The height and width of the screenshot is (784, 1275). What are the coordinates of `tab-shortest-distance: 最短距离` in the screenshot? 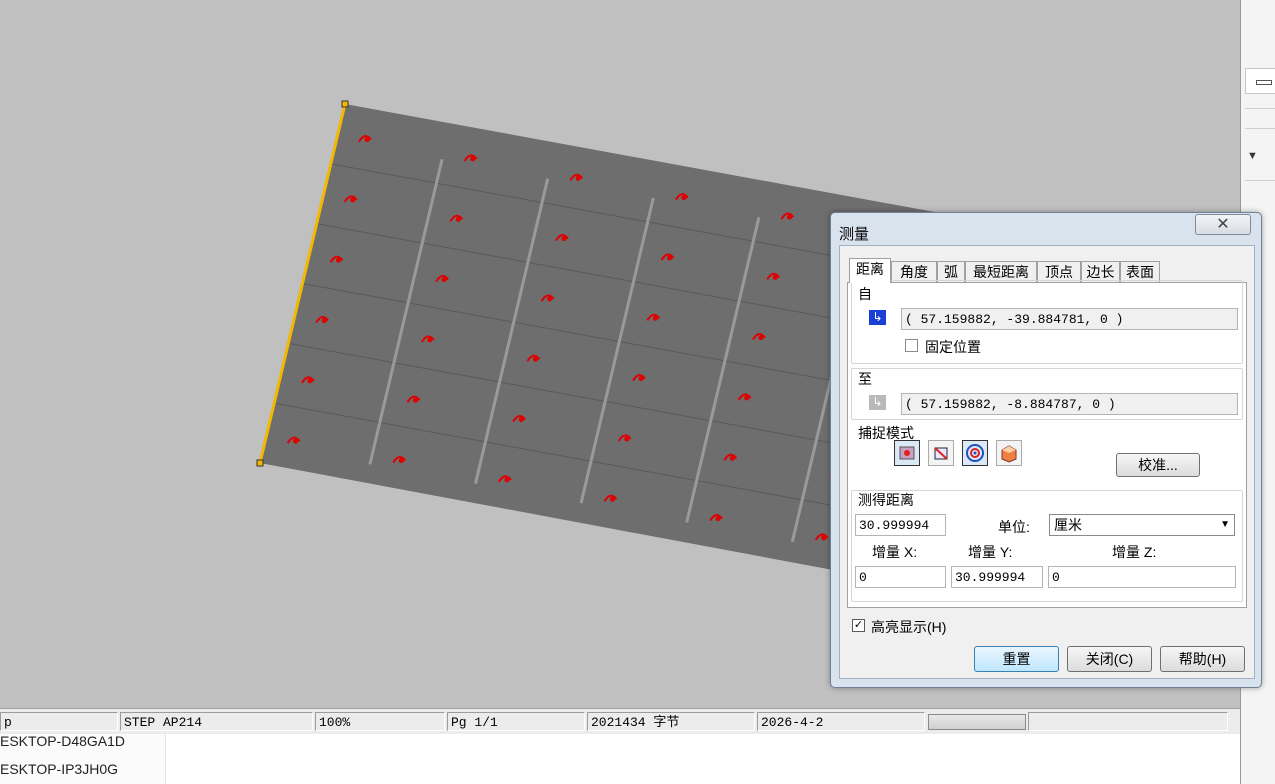 It's located at (1001, 271).